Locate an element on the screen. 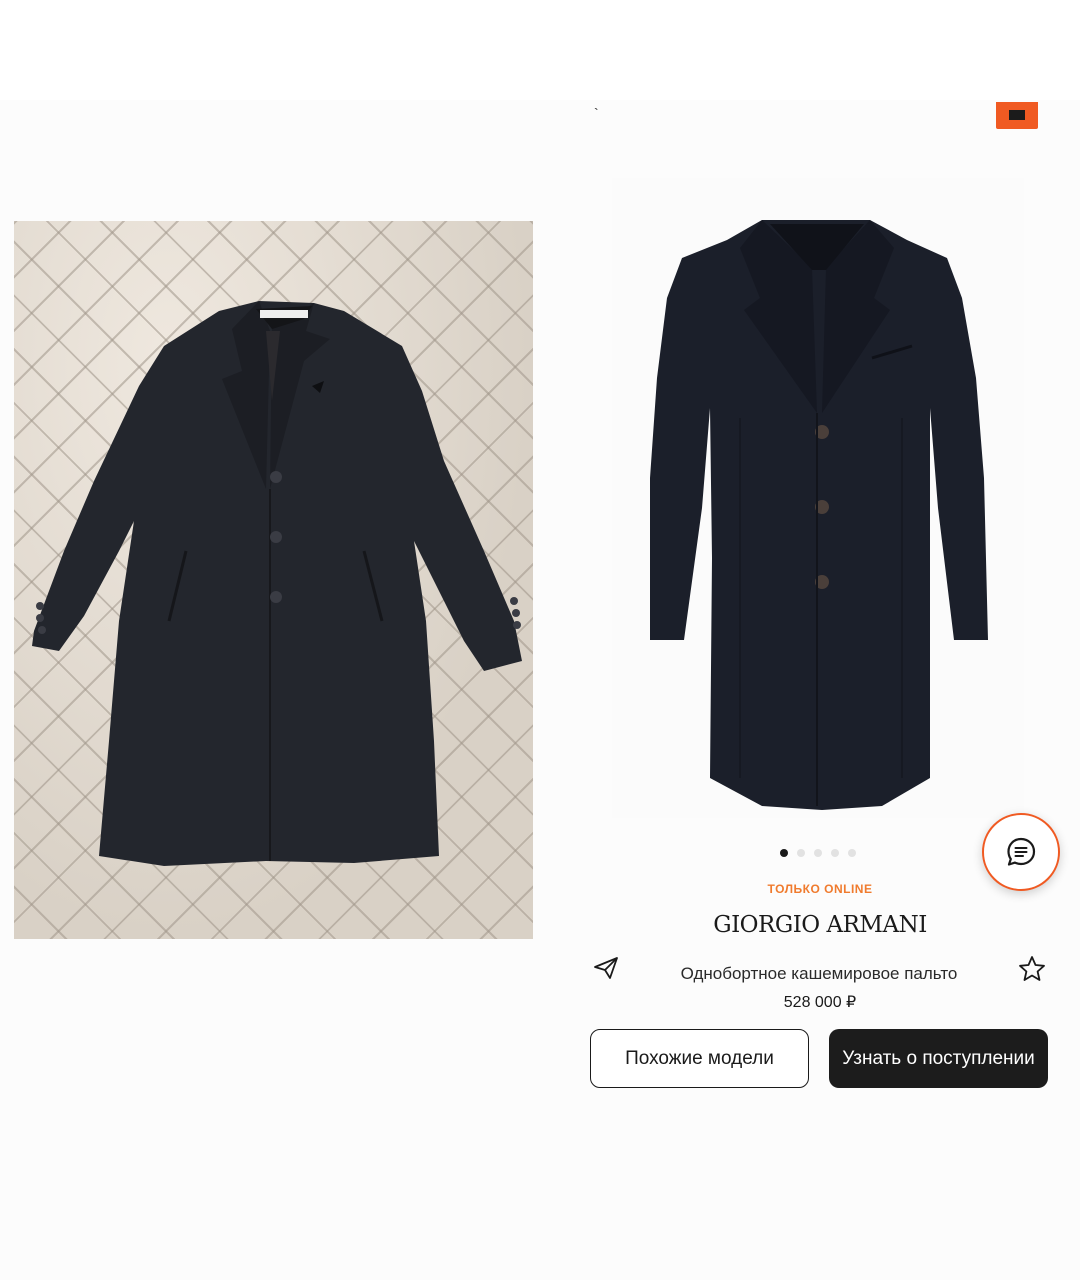 Image resolution: width=1080 pixels, height=1280 pixels. paper-plane-icon is located at coordinates (606, 968).